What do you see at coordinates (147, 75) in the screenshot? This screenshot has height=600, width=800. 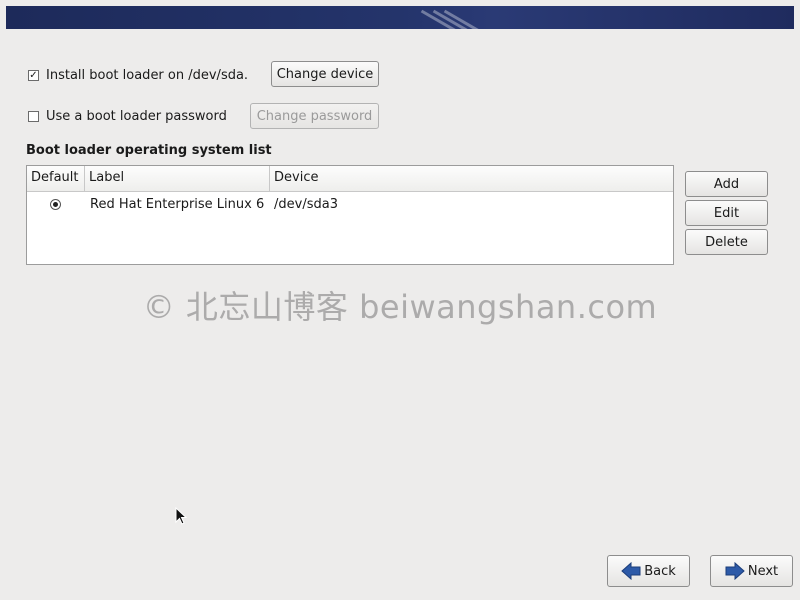 I see `install-bootloader-label: Install boot loader on /dev/sda.` at bounding box center [147, 75].